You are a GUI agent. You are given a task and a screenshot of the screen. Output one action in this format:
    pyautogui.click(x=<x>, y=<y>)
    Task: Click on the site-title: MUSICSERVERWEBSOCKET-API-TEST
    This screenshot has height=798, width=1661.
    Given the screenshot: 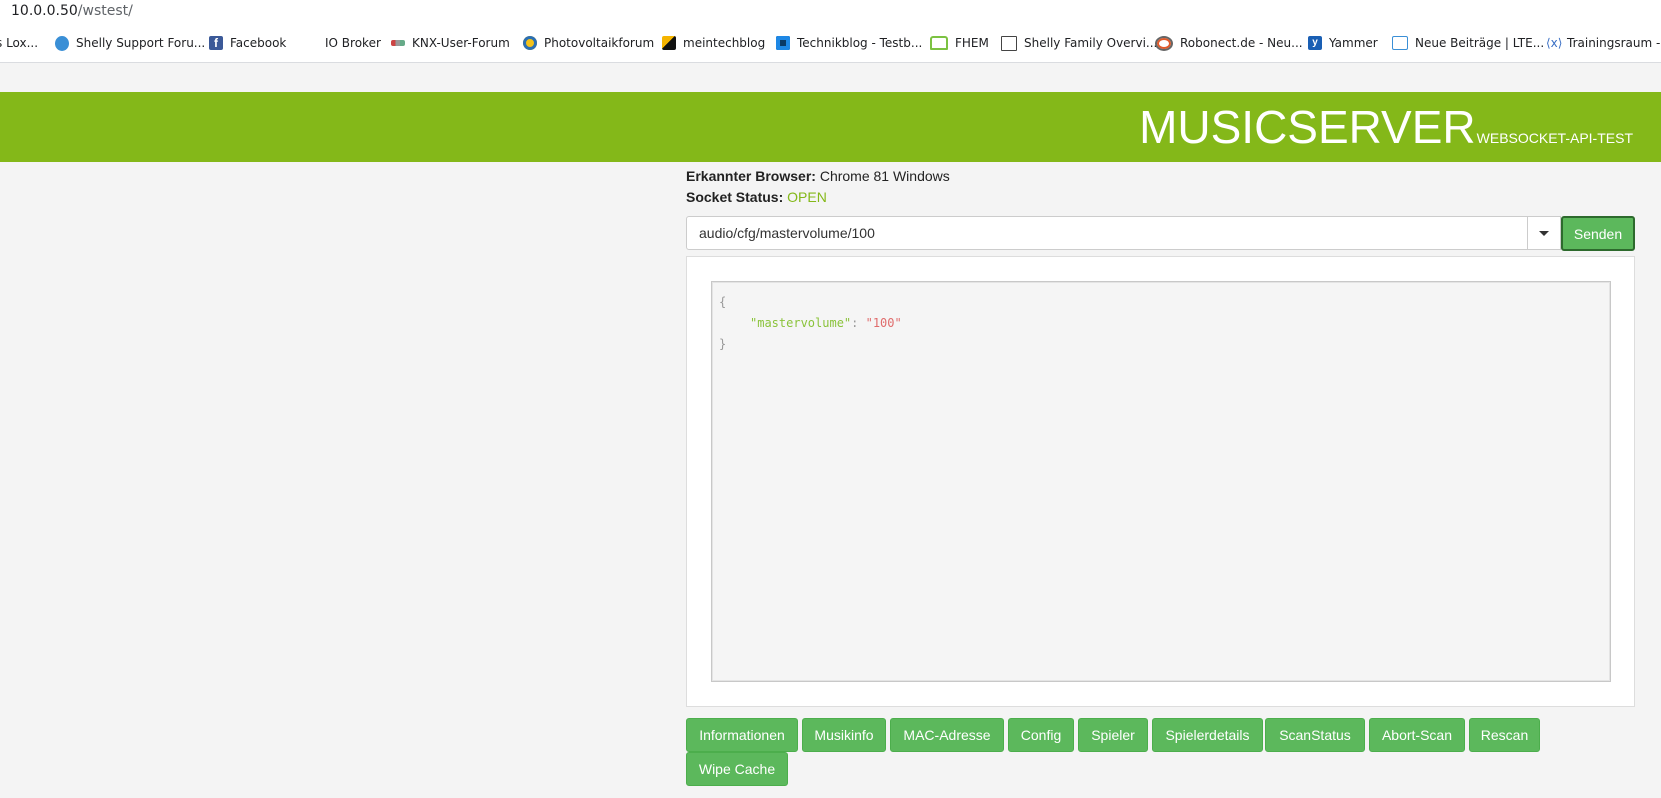 What is the action you would take?
    pyautogui.click(x=1386, y=127)
    